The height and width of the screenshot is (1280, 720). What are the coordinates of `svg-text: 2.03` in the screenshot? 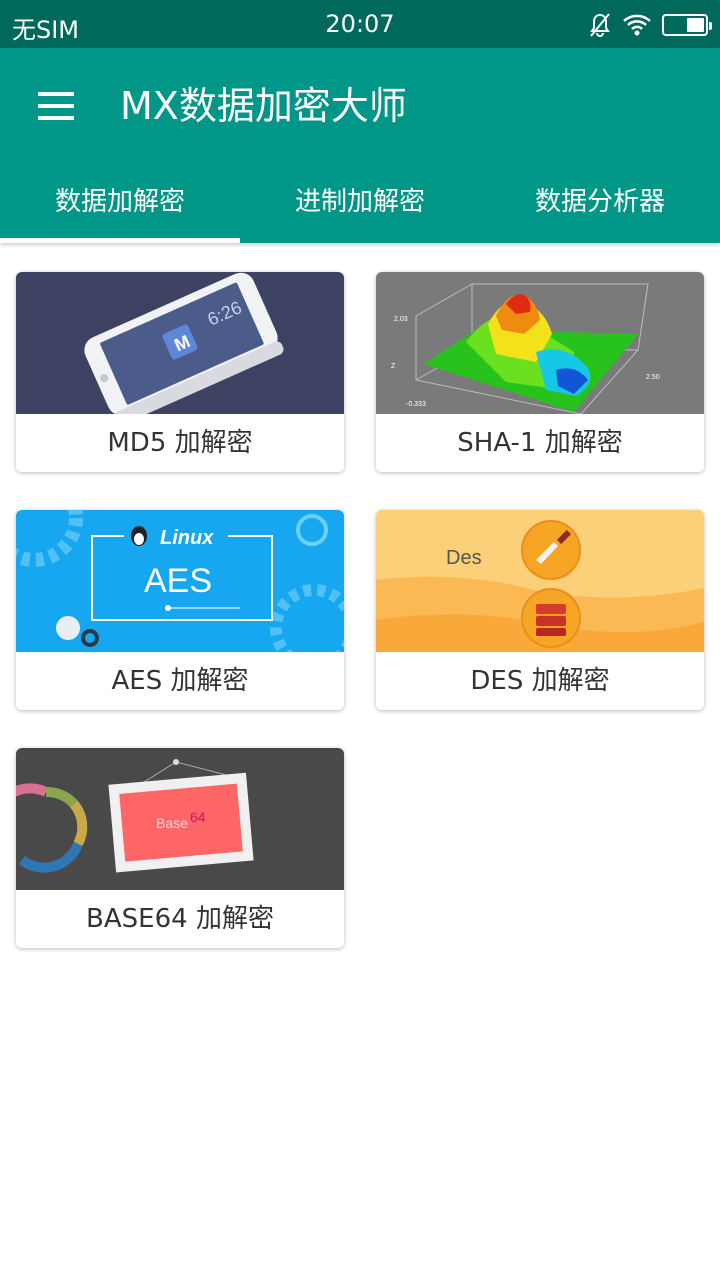 It's located at (401, 319).